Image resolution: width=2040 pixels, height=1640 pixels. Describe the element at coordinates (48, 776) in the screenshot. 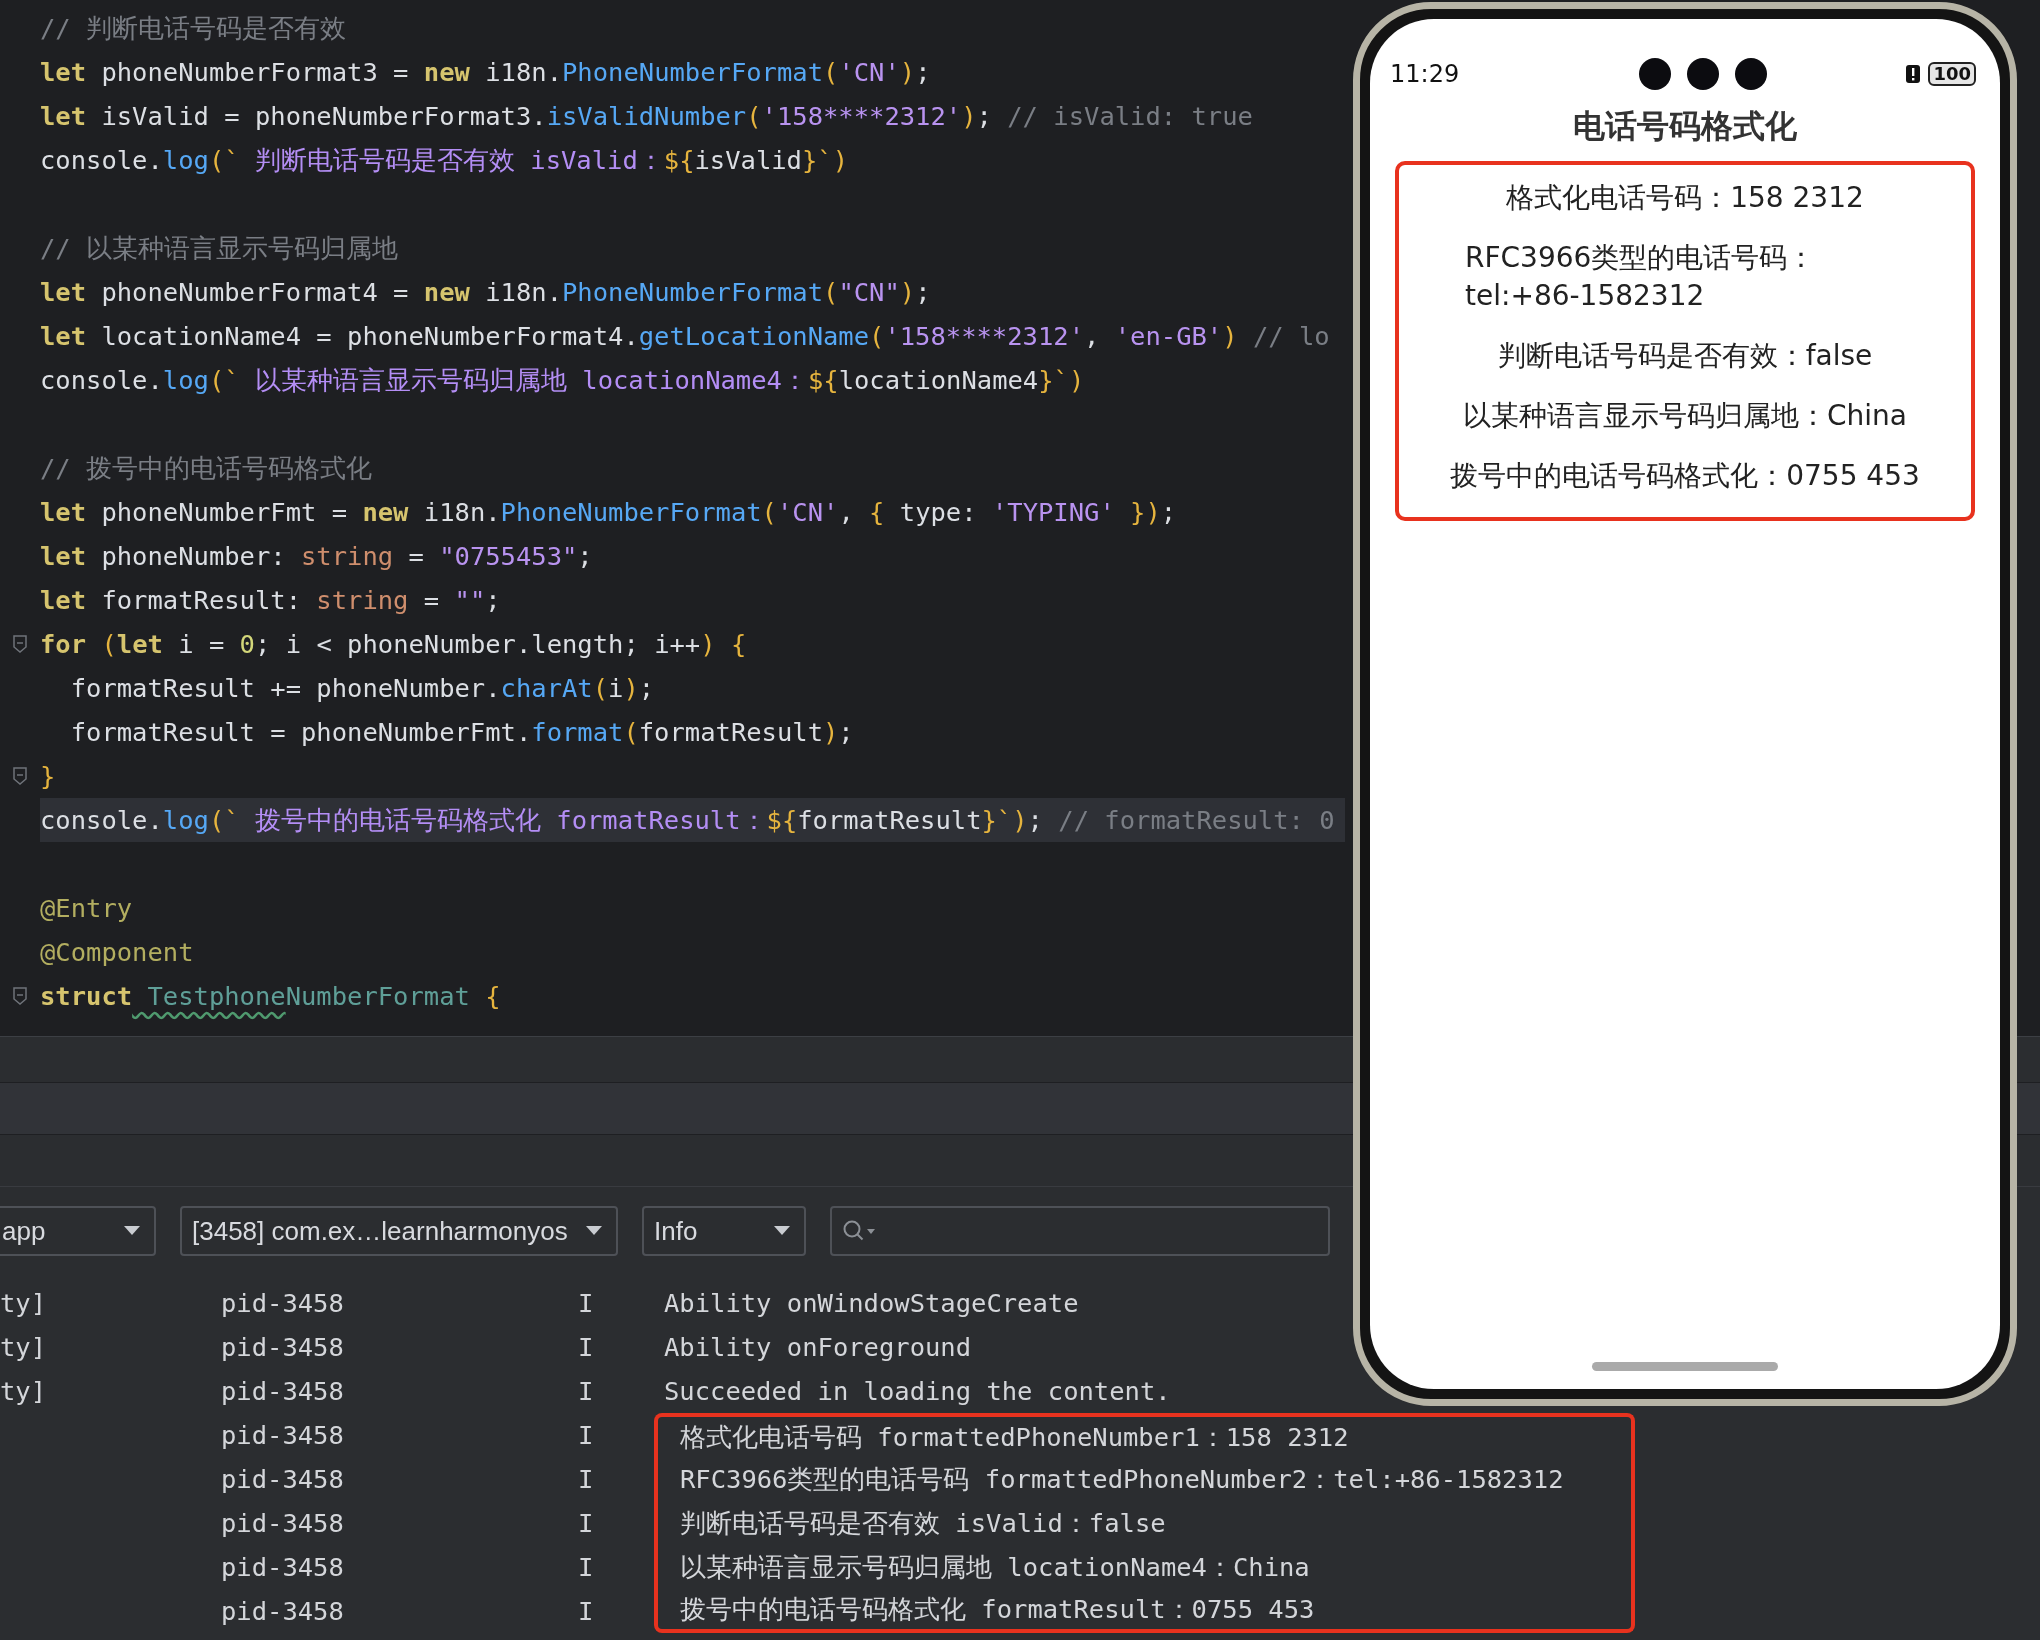

I see `code-line: }` at that location.